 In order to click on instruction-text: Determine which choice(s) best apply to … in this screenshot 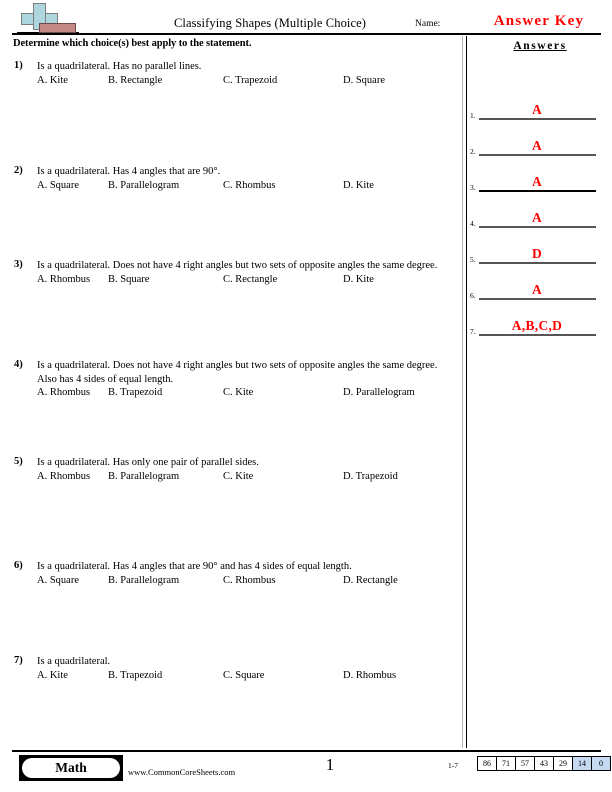, I will do `click(132, 43)`.